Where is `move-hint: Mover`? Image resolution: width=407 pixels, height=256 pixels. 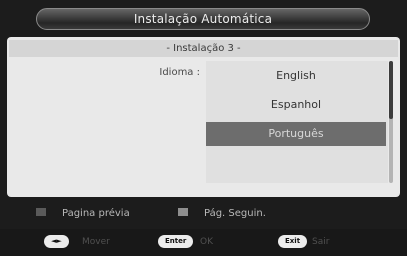 move-hint: Mover is located at coordinates (96, 242).